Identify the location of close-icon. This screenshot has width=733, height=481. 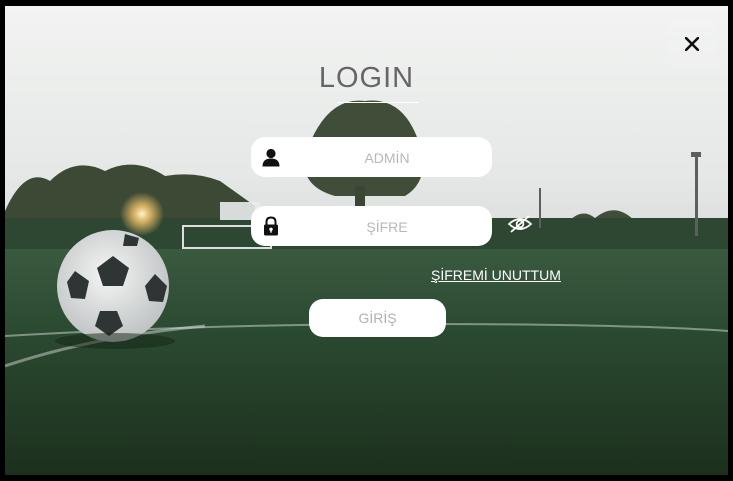
(692, 44).